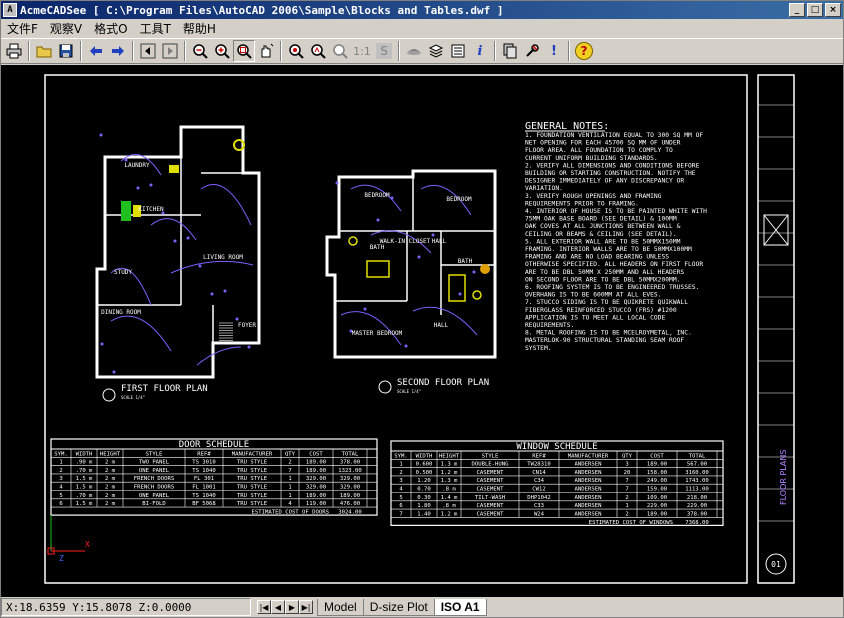  Describe the element at coordinates (567, 126) in the screenshot. I see `notes-title: GENERAL NOTES:` at that location.